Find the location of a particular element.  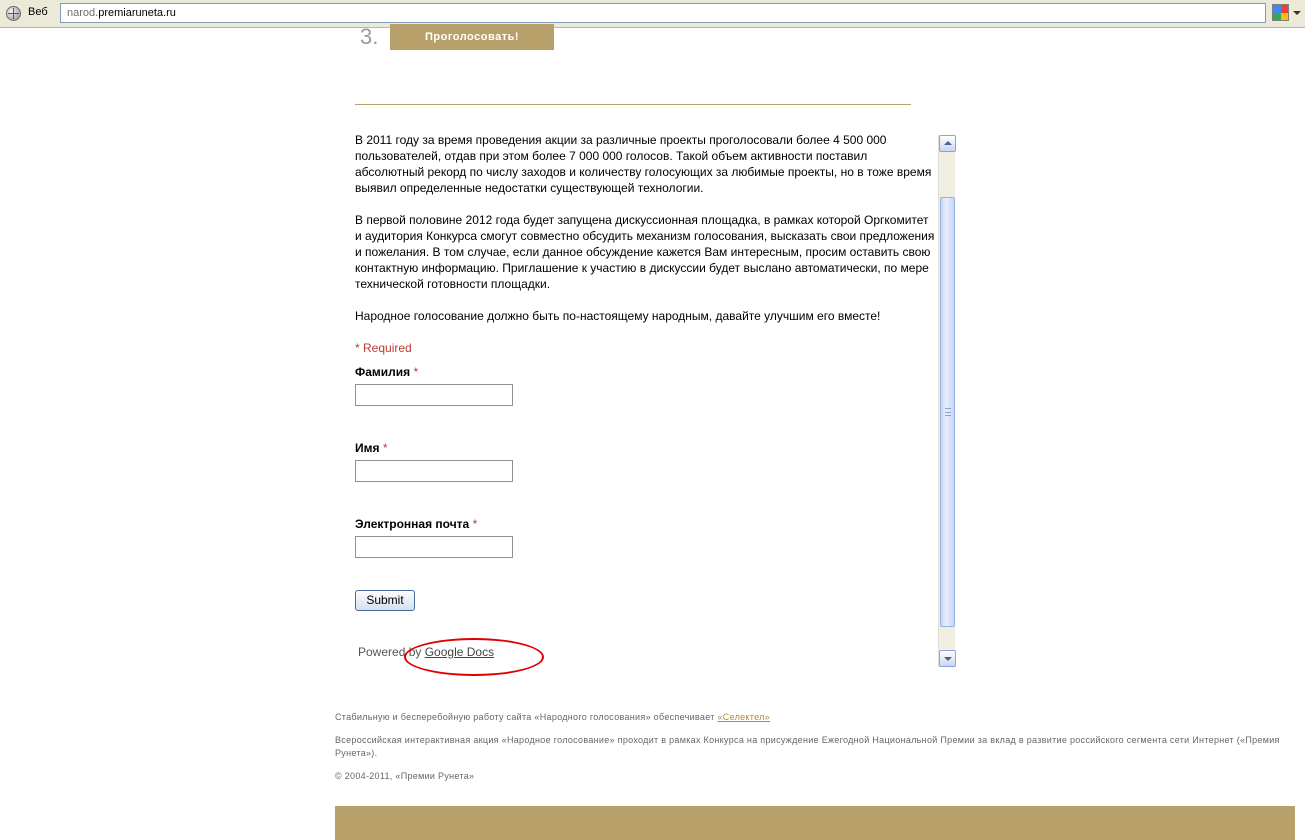

surname-label: Фамилия * is located at coordinates (387, 372).